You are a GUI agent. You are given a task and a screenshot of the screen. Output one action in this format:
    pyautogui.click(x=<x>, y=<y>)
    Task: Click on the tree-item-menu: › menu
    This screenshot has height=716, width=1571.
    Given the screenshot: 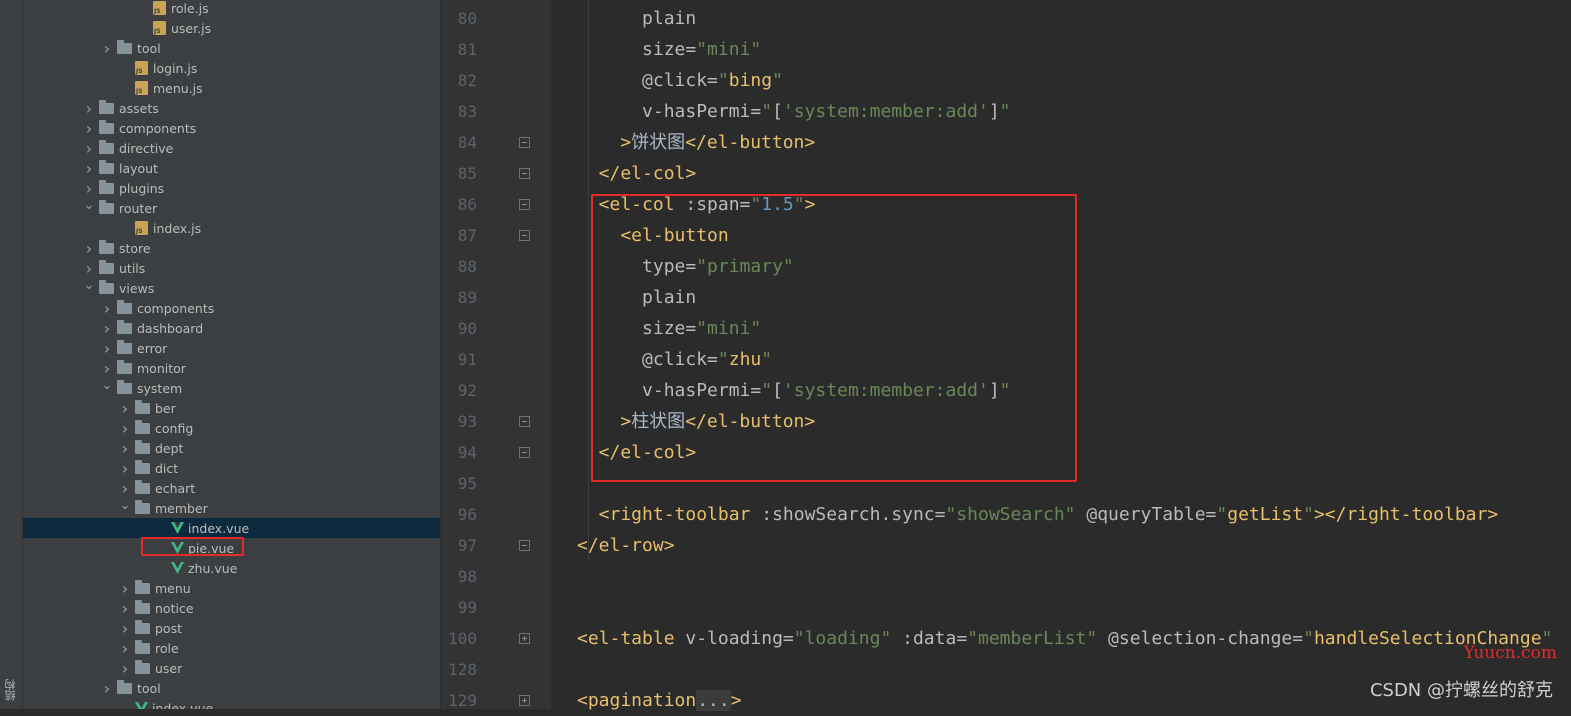 What is the action you would take?
    pyautogui.click(x=231, y=588)
    